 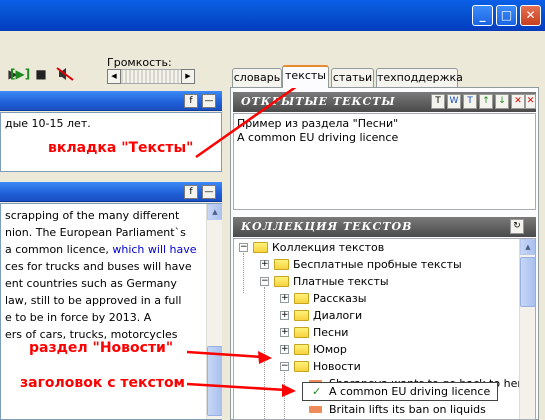 What do you see at coordinates (225, 237) in the screenshot?
I see `splitter` at bounding box center [225, 237].